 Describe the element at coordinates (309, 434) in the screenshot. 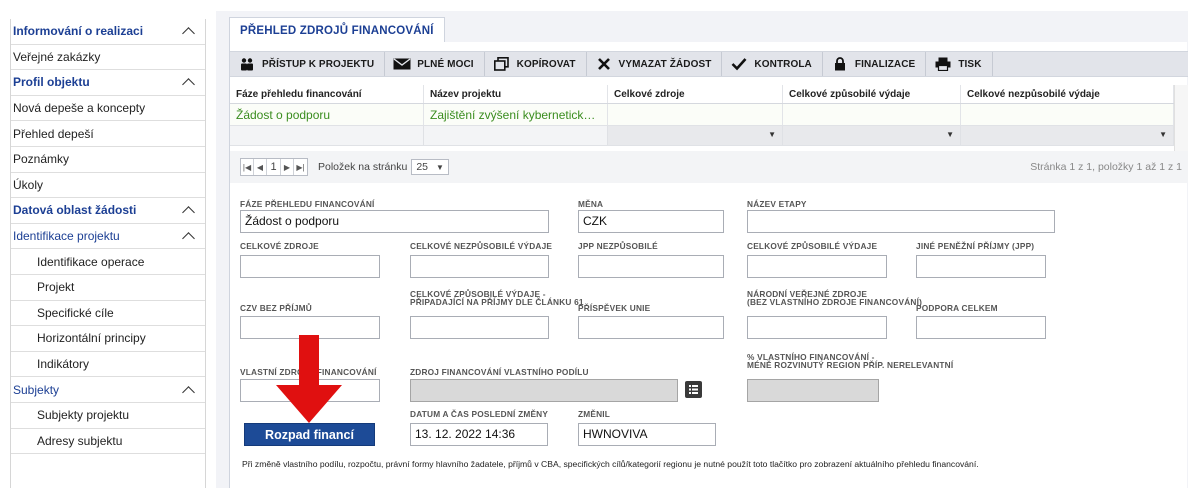

I see `rozpad-financi-button: Rozpad financí` at that location.